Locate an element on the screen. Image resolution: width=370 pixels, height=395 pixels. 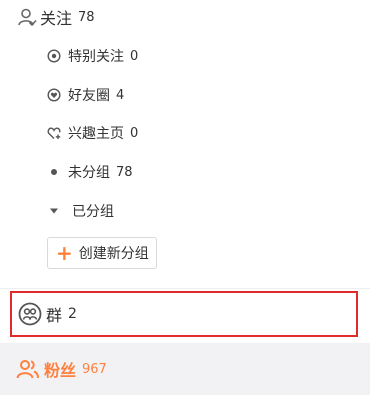
fans-label: 粉丝 is located at coordinates (60, 370).